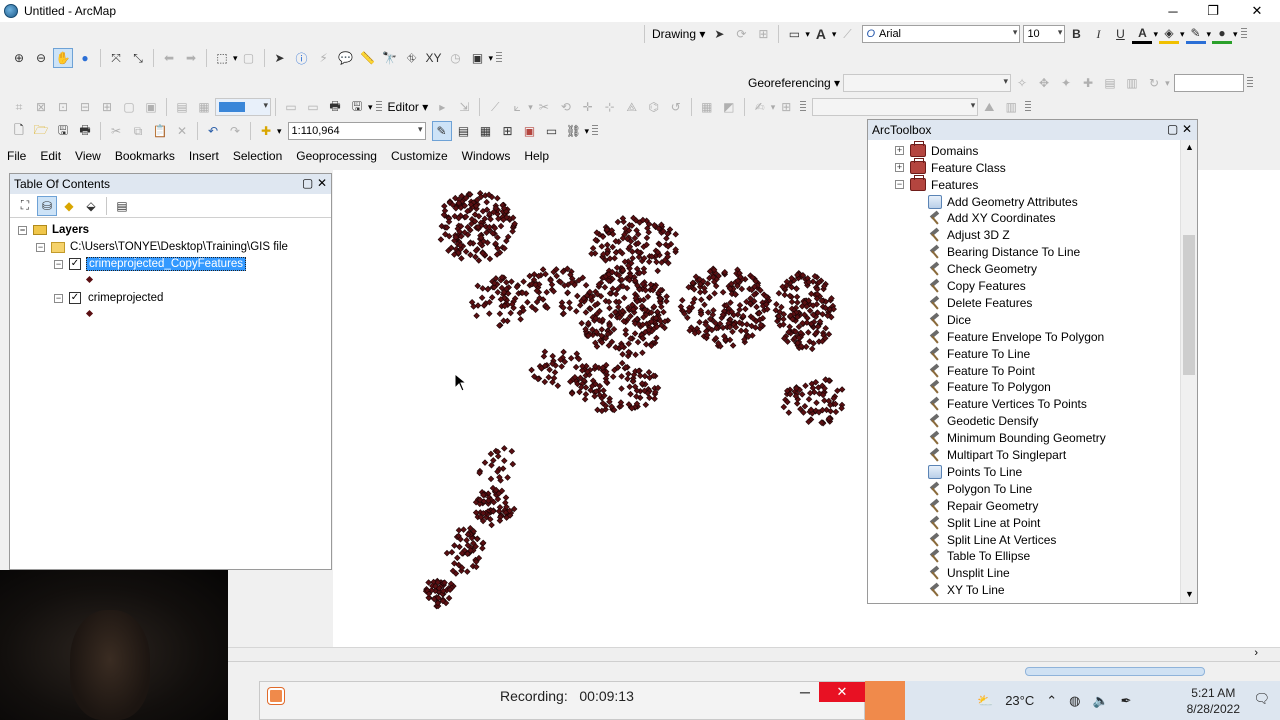 Image resolution: width=1280 pixels, height=720 pixels. What do you see at coordinates (478, 58) in the screenshot?
I see `swipe-icon: ▣` at bounding box center [478, 58].